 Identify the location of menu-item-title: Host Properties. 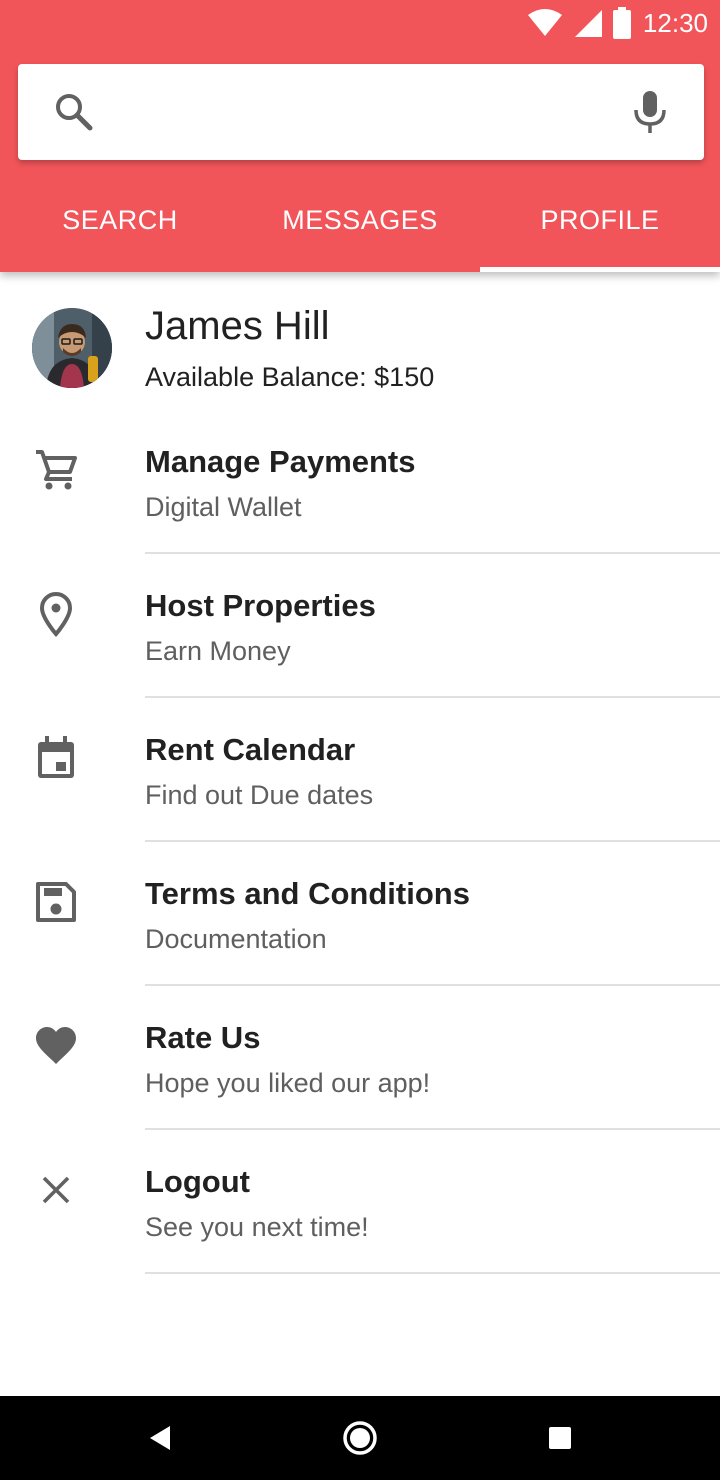
(260, 605).